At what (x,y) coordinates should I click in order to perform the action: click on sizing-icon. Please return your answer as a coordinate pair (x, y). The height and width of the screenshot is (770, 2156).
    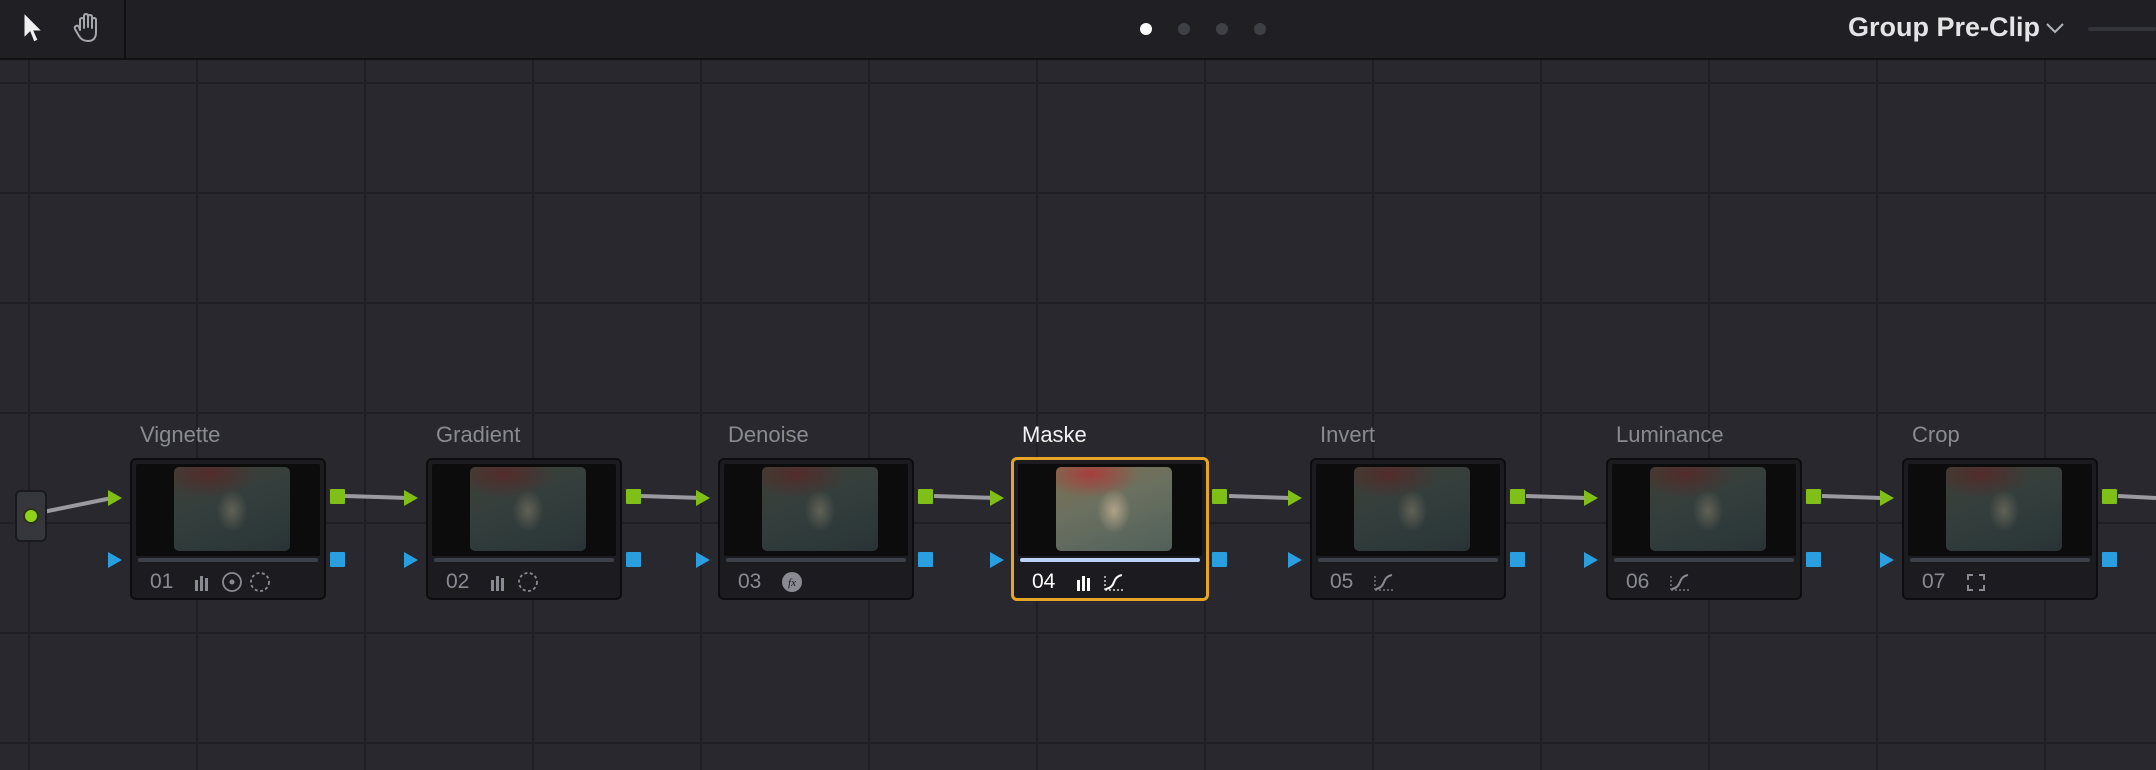
    Looking at the image, I should click on (1976, 582).